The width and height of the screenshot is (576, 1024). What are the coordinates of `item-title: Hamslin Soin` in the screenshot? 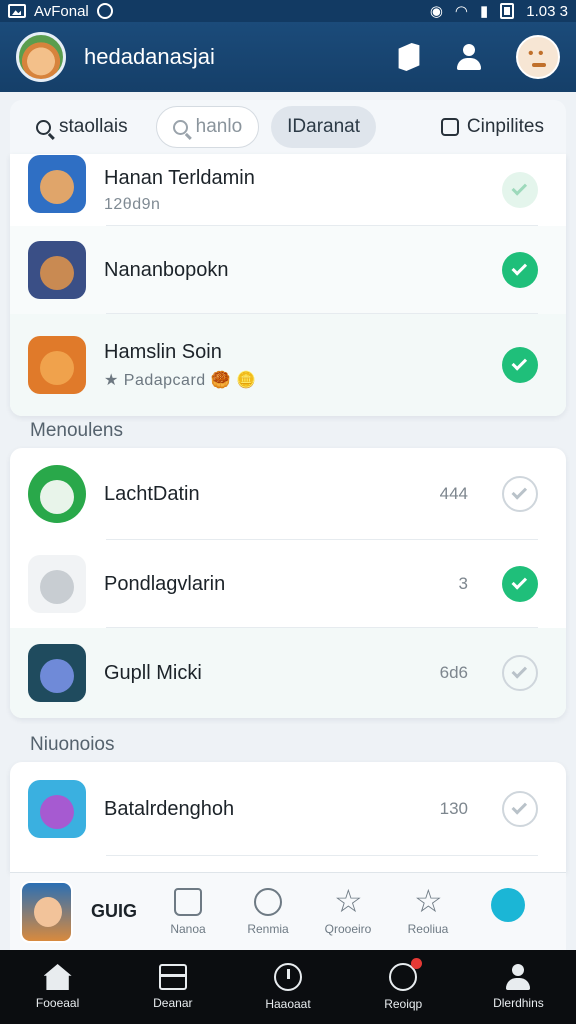 It's located at (163, 351).